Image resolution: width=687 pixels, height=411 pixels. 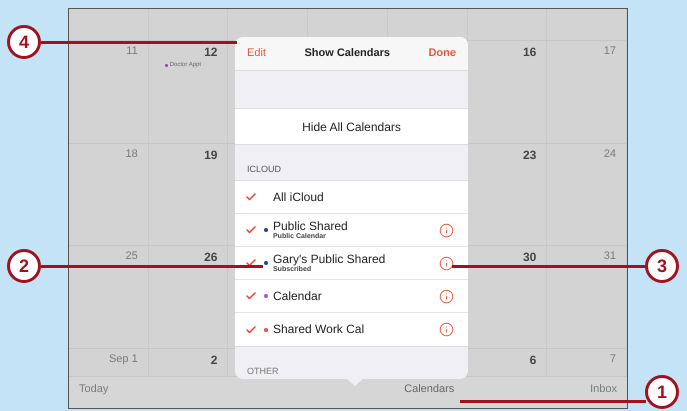 I want to click on calendar-row: All iCloud, so click(x=351, y=197).